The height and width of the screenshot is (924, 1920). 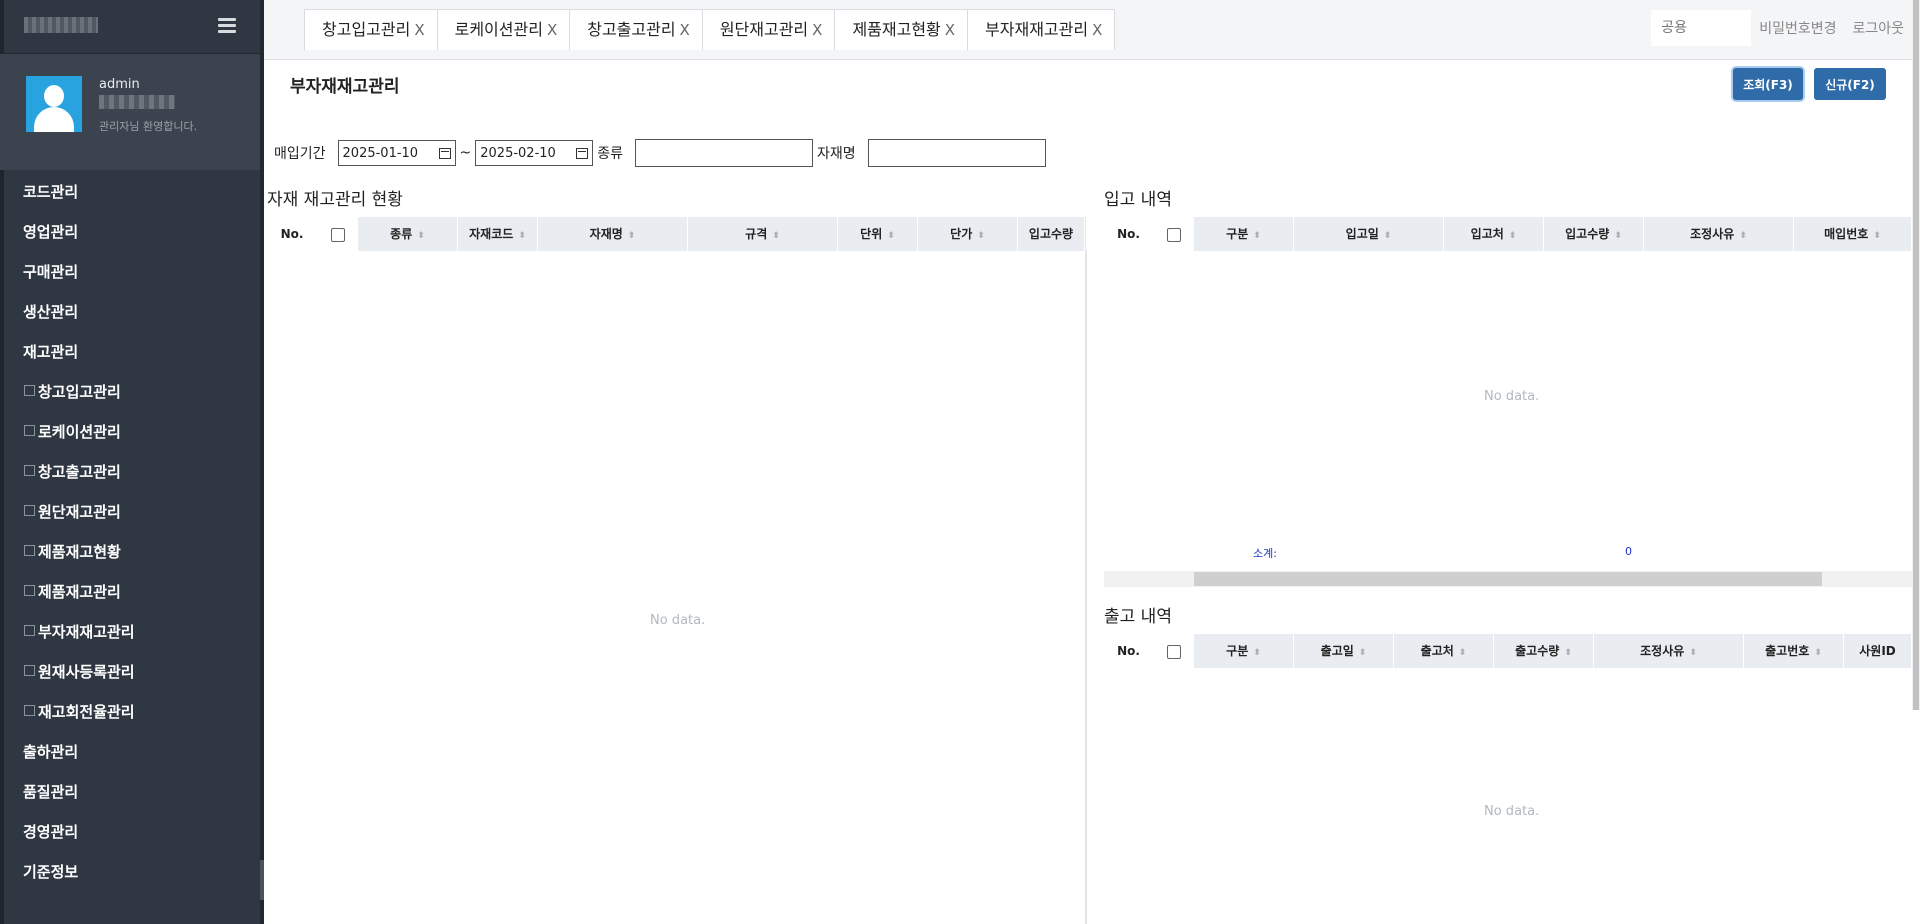 What do you see at coordinates (1487, 234) in the screenshot?
I see `col-label: 입고처` at bounding box center [1487, 234].